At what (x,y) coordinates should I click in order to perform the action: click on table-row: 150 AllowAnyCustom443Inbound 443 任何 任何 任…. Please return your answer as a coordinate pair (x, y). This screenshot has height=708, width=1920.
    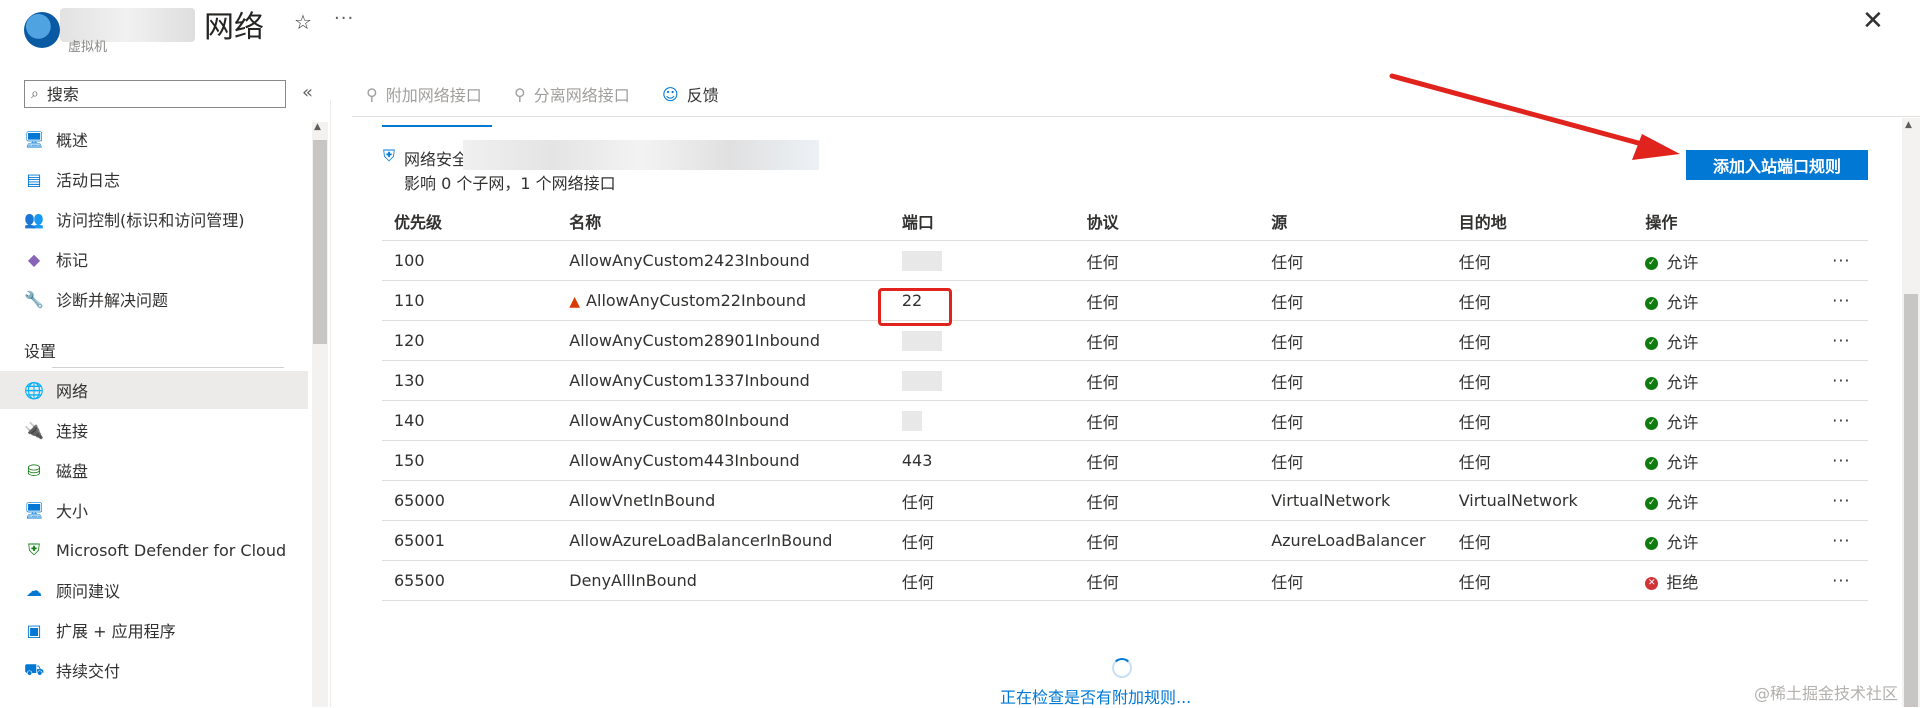
    Looking at the image, I should click on (1125, 460).